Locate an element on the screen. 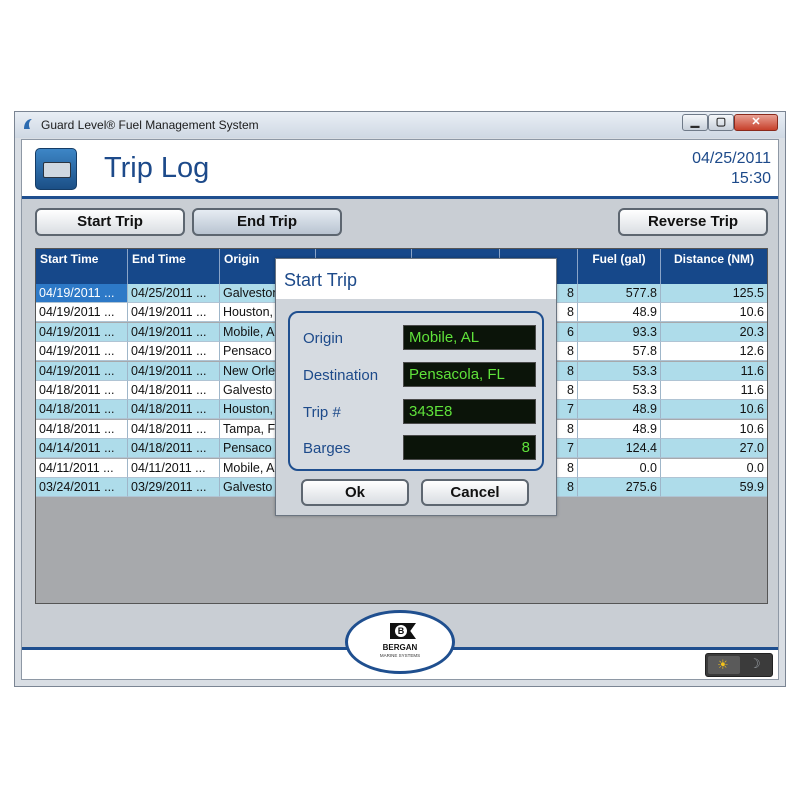  destination-label: Destination is located at coordinates (341, 375).